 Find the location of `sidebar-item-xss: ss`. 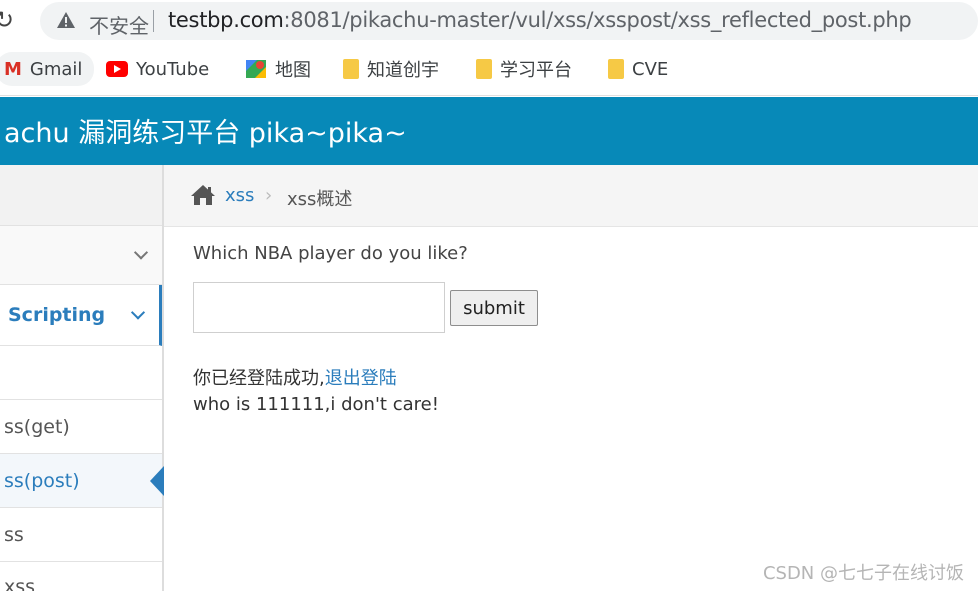

sidebar-item-xss: ss is located at coordinates (81, 535).